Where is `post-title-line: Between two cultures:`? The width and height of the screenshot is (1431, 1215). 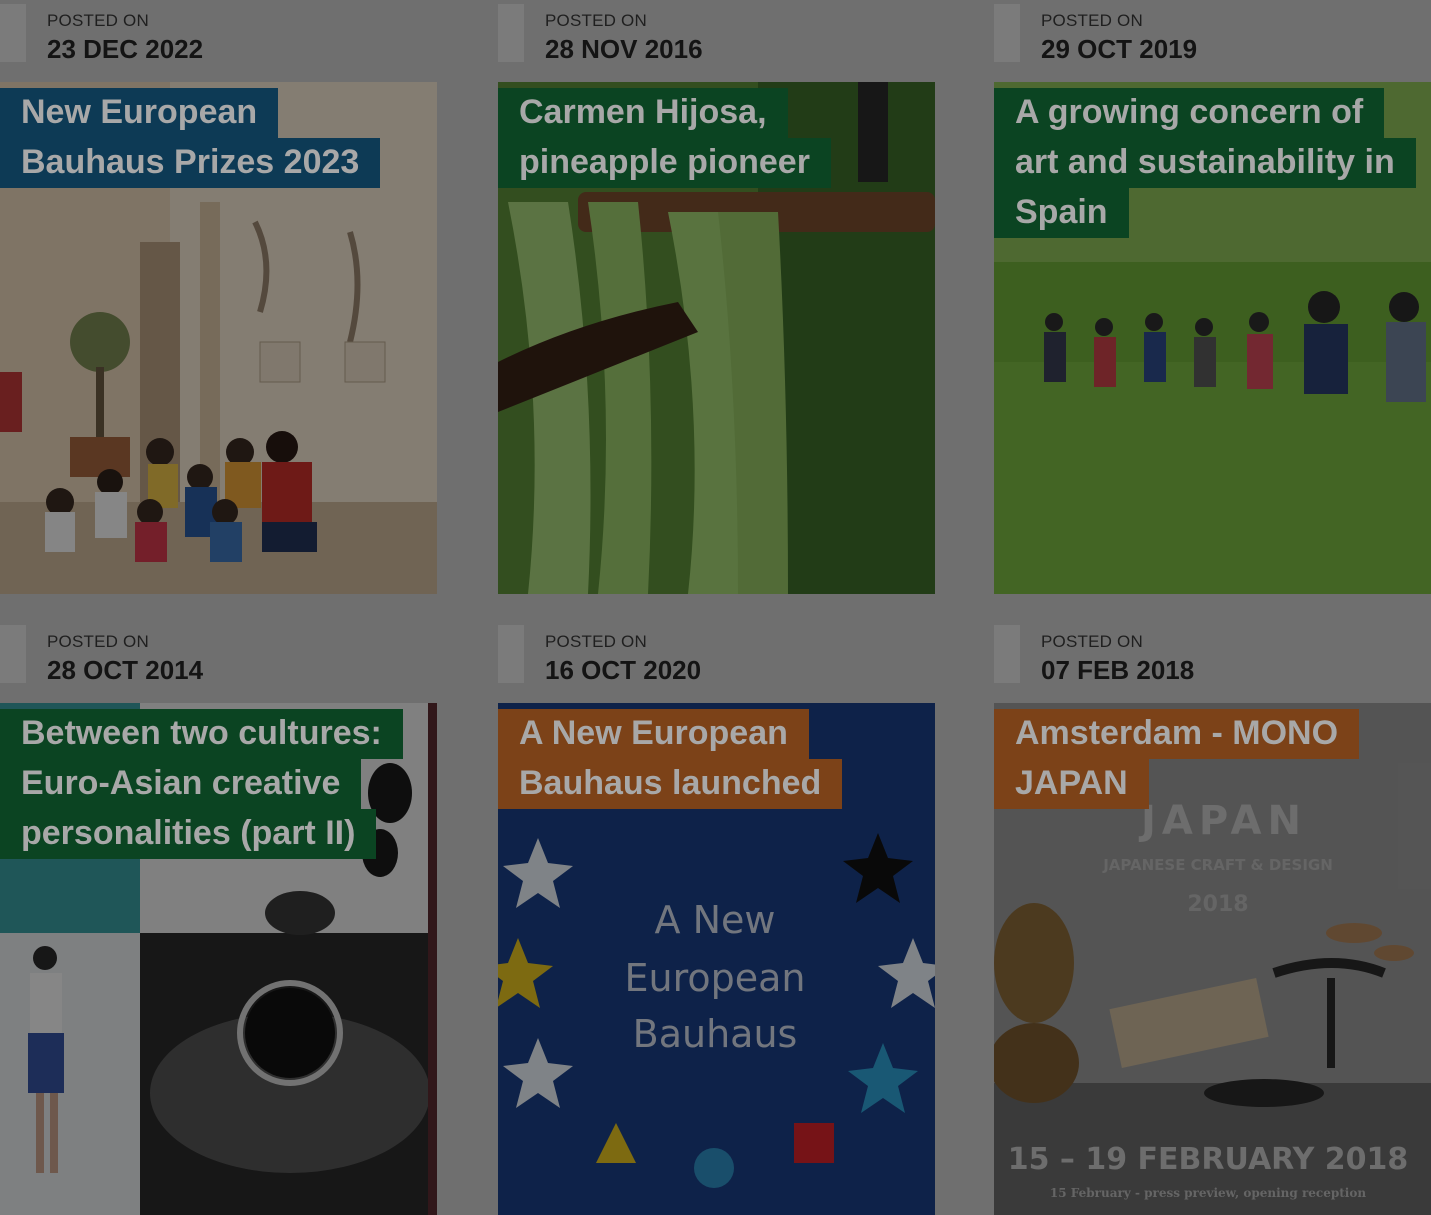
post-title-line: Between two cultures: is located at coordinates (201, 734).